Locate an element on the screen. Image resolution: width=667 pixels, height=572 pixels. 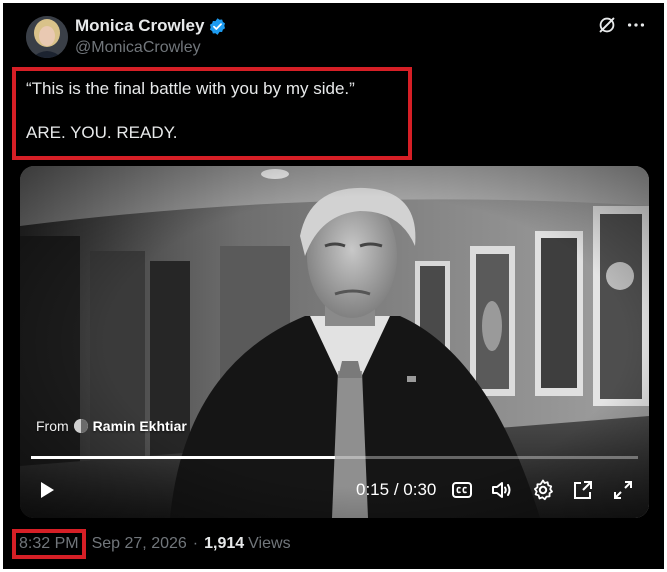
author-handle: @MonicaCrowley is located at coordinates (138, 48).